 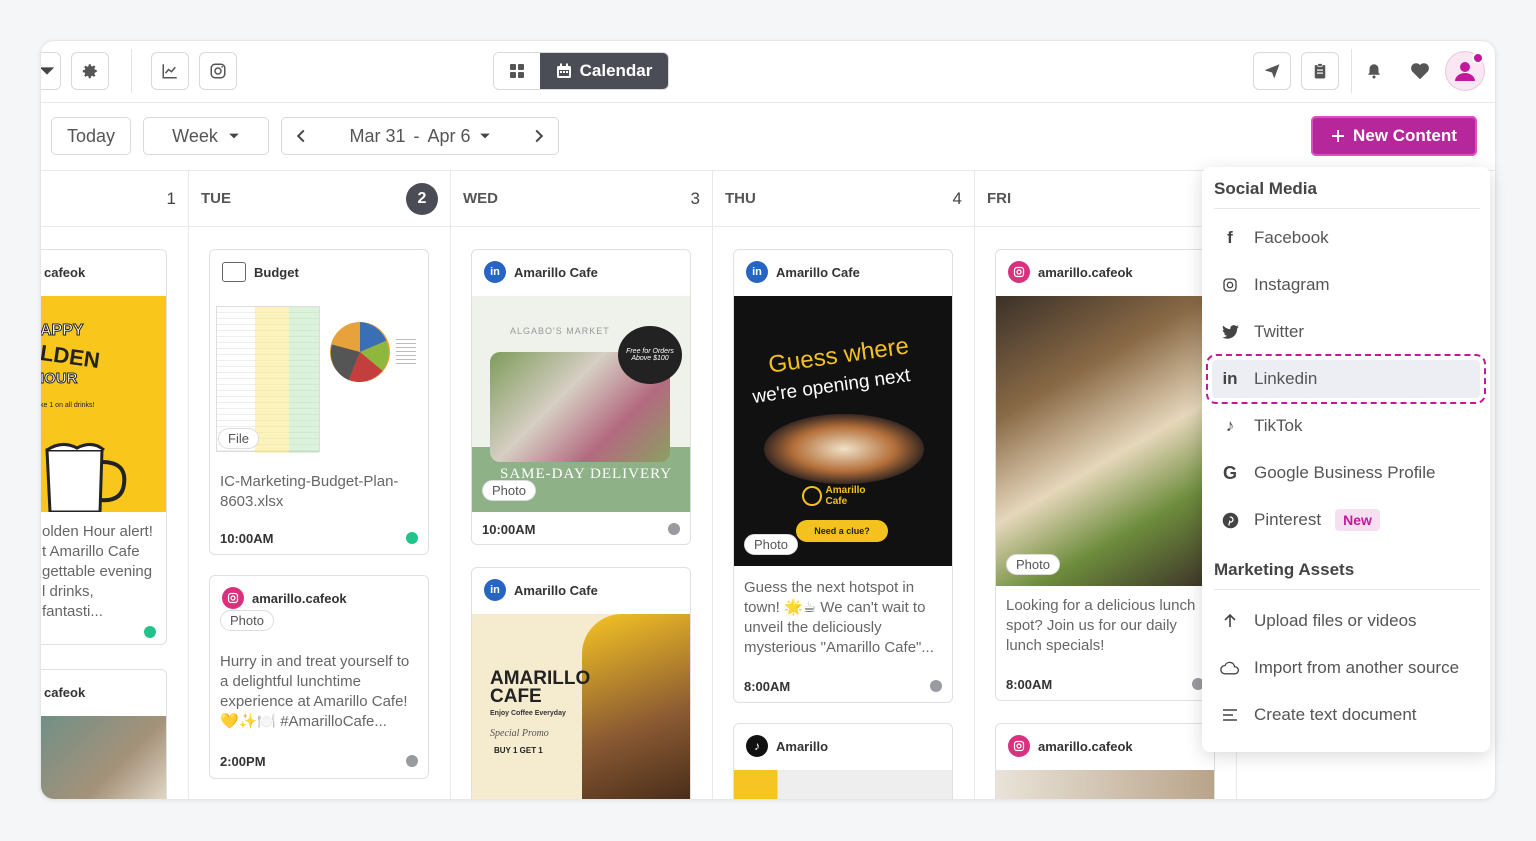 I want to click on status-dot, so click(x=150, y=632).